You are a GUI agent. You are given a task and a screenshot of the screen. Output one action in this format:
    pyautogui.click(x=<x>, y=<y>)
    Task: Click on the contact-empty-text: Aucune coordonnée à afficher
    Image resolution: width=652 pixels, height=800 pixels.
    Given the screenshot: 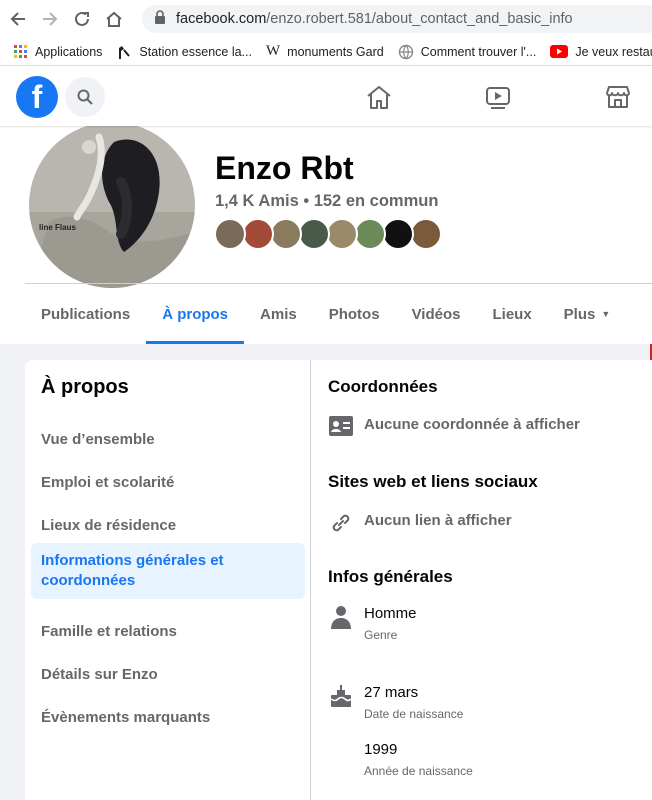 What is the action you would take?
    pyautogui.click(x=472, y=424)
    